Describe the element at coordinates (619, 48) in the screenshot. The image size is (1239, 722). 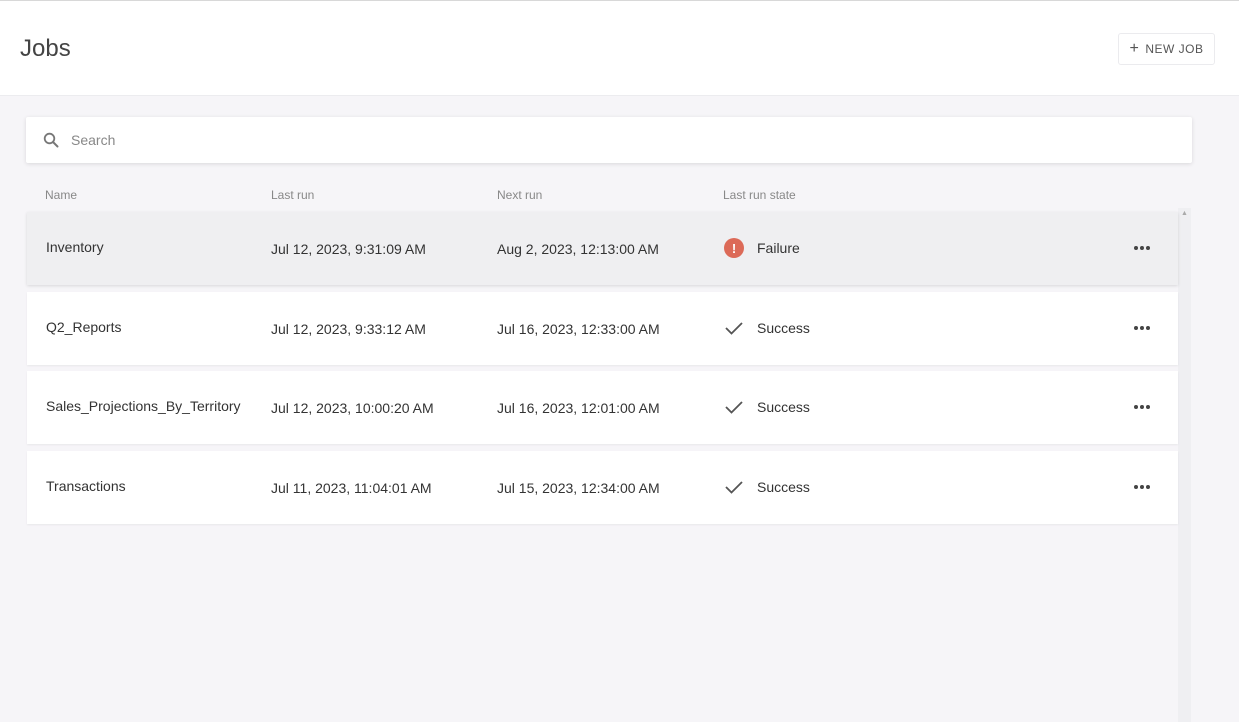
I see `page-header: Jobs + NEW JOB` at that location.